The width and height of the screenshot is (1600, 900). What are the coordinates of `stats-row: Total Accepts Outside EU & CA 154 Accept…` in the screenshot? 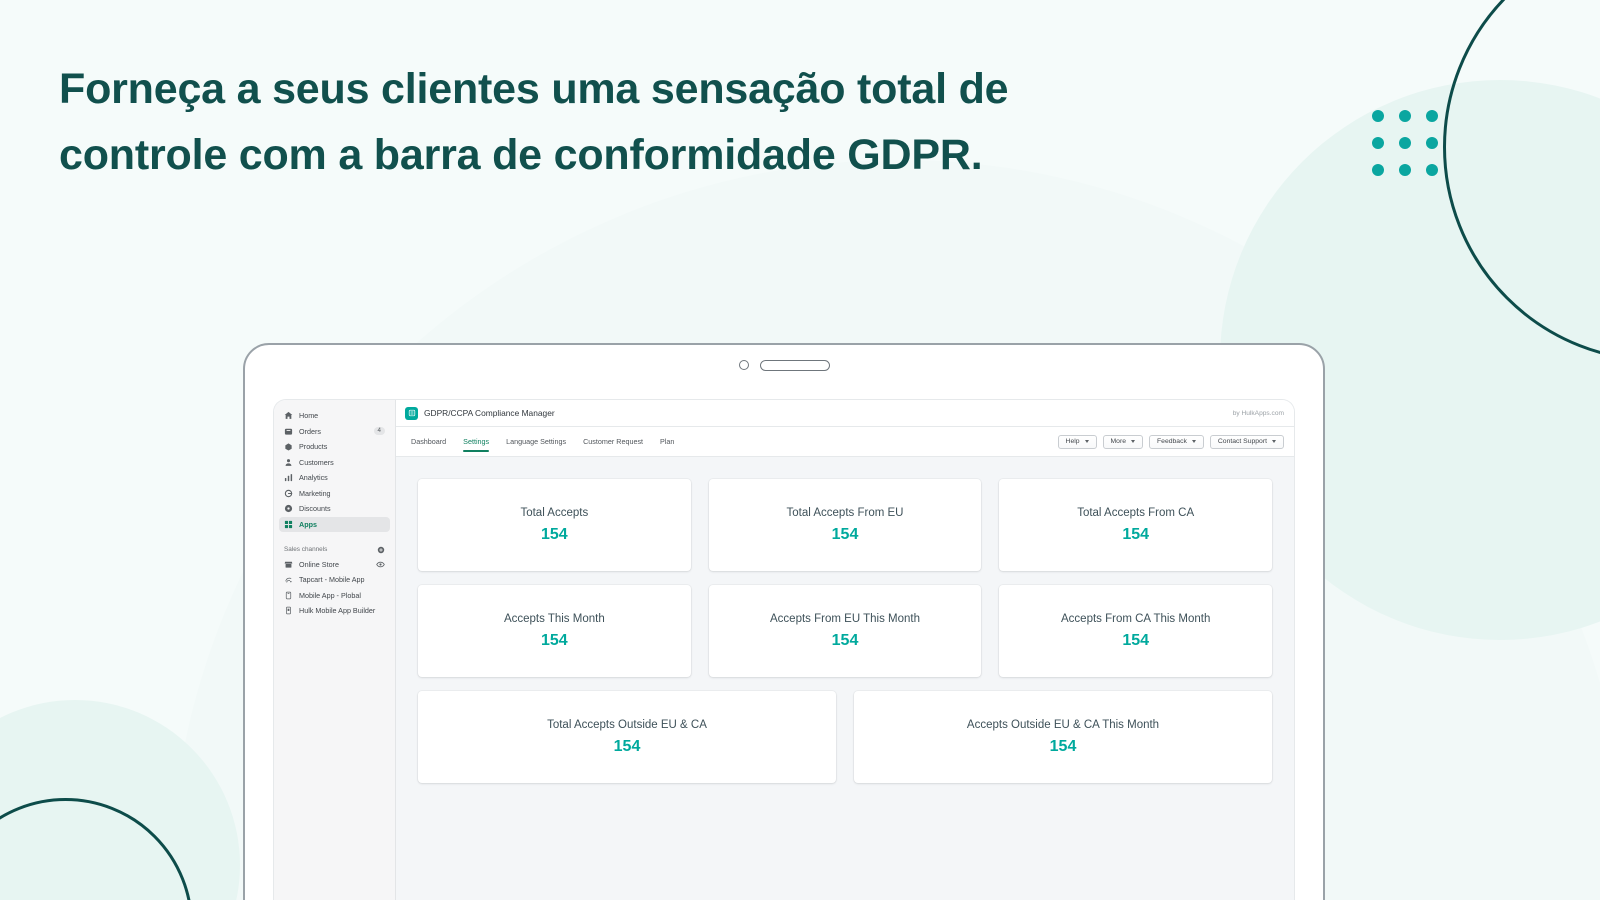 It's located at (845, 737).